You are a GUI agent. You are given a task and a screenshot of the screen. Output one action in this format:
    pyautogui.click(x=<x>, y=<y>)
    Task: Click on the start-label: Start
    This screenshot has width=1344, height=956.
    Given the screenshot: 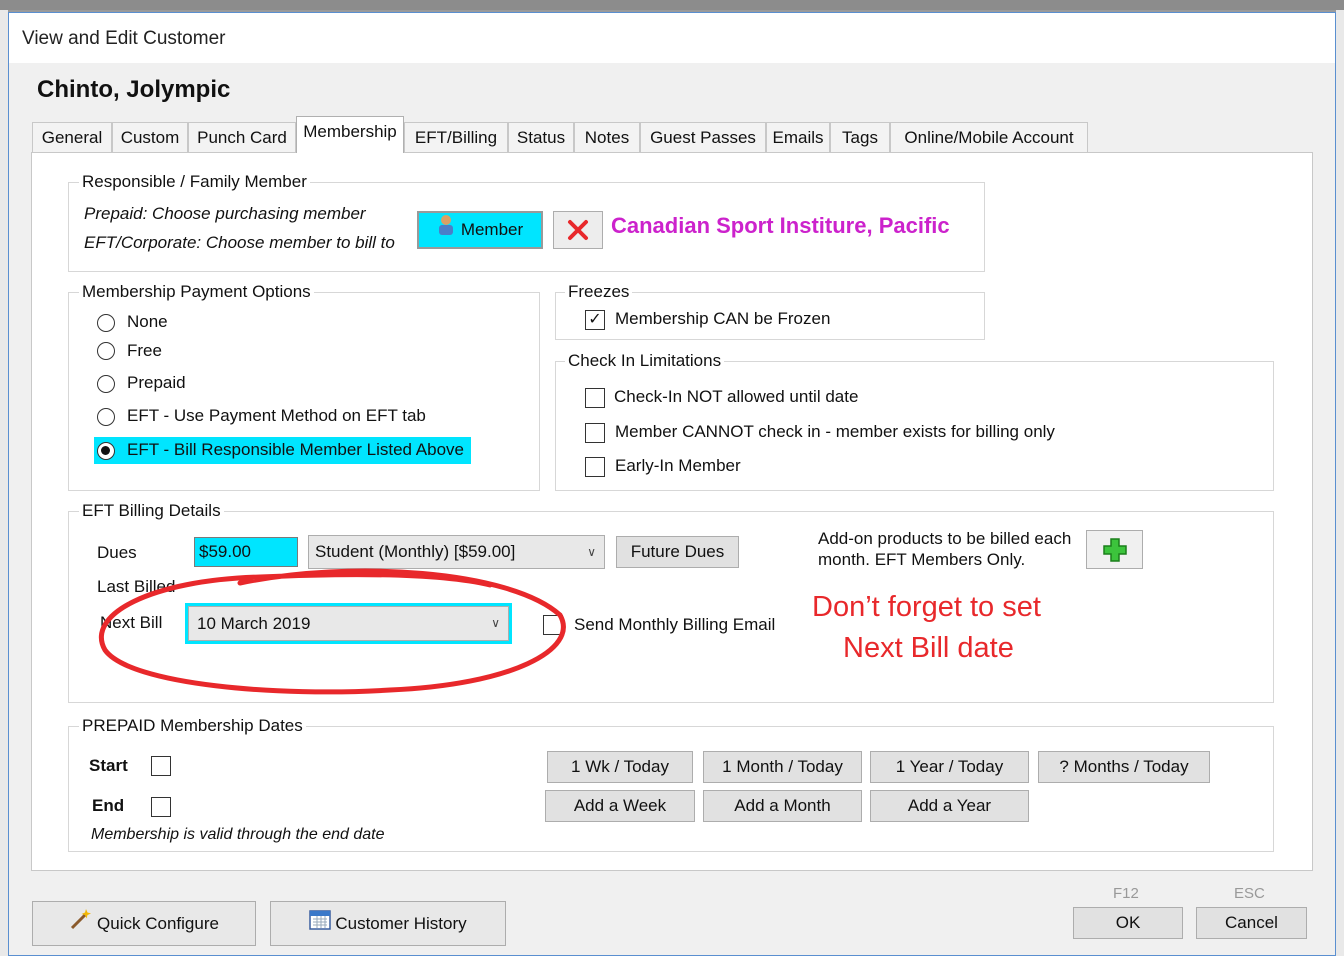 What is the action you would take?
    pyautogui.click(x=108, y=765)
    